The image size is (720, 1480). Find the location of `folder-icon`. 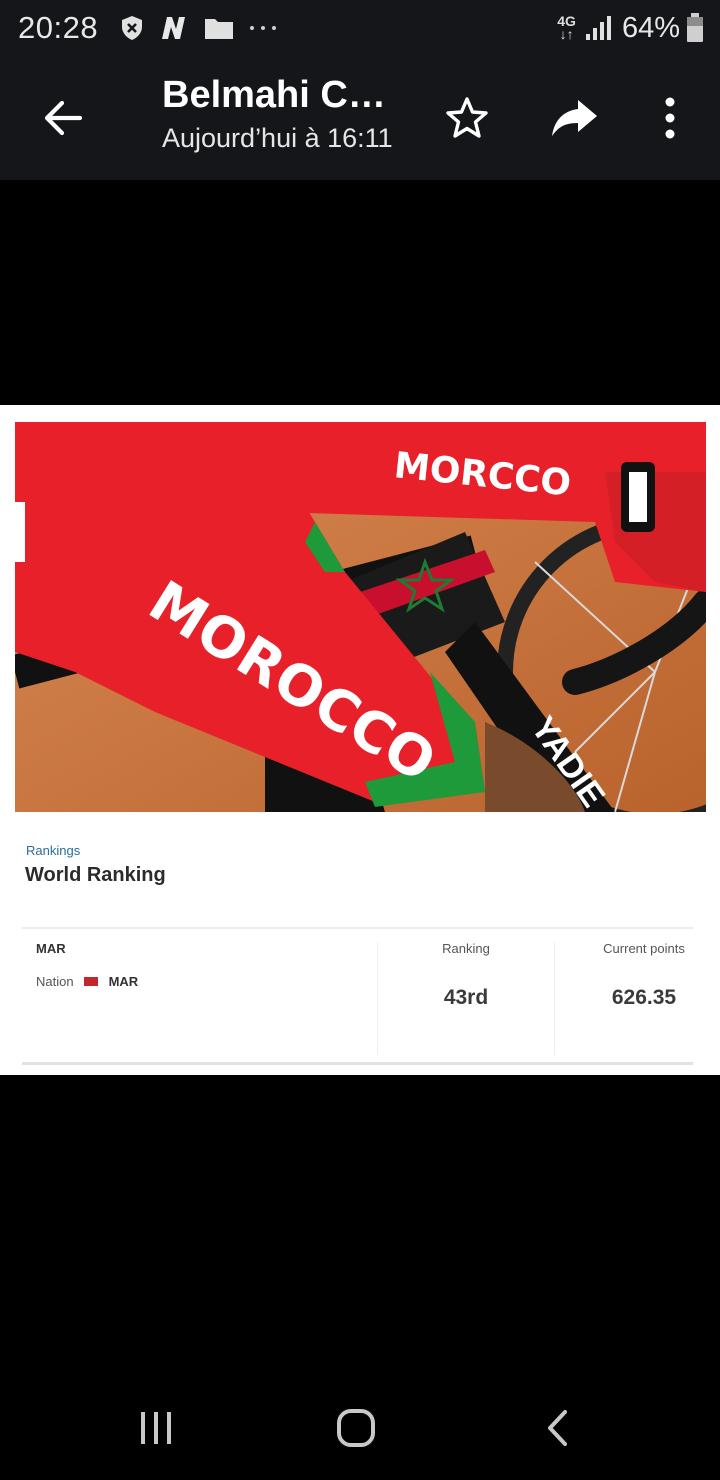

folder-icon is located at coordinates (219, 29).